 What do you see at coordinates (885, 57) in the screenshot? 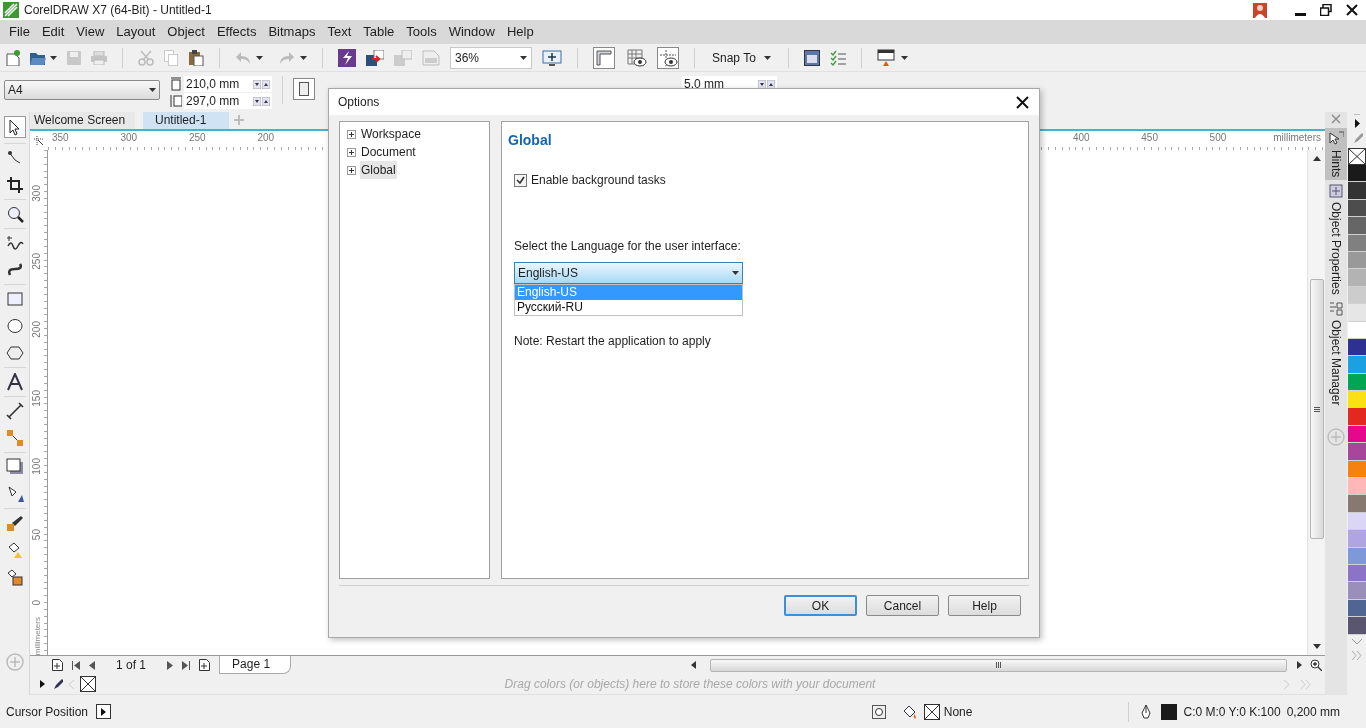
I see `launcher-icon` at bounding box center [885, 57].